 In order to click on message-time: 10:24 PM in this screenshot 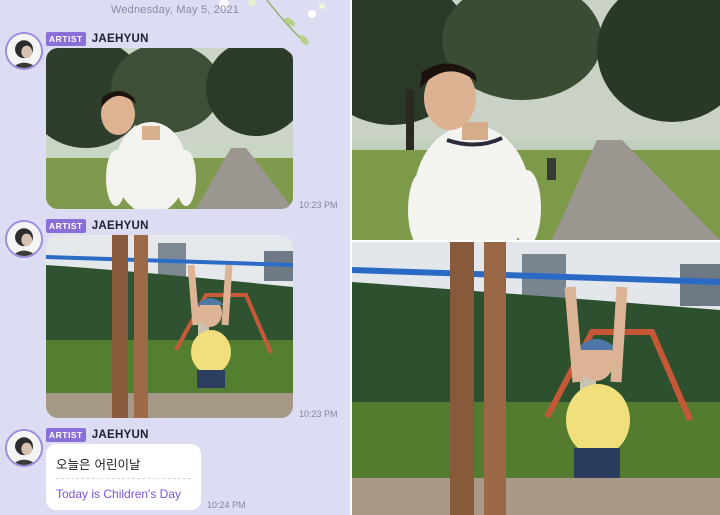, I will do `click(226, 505)`.